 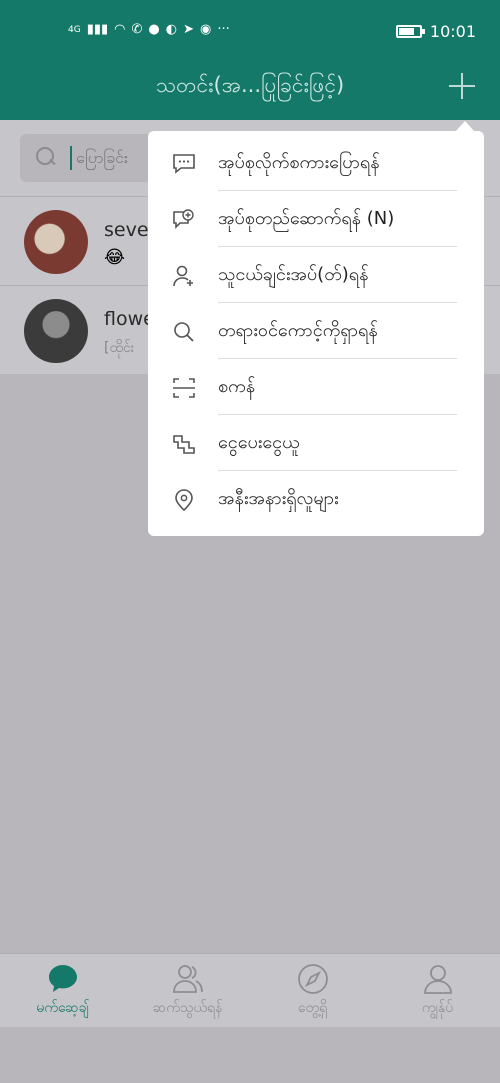 I want to click on menu-item-label: အနီးအနားရှိလူများ, so click(x=278, y=498).